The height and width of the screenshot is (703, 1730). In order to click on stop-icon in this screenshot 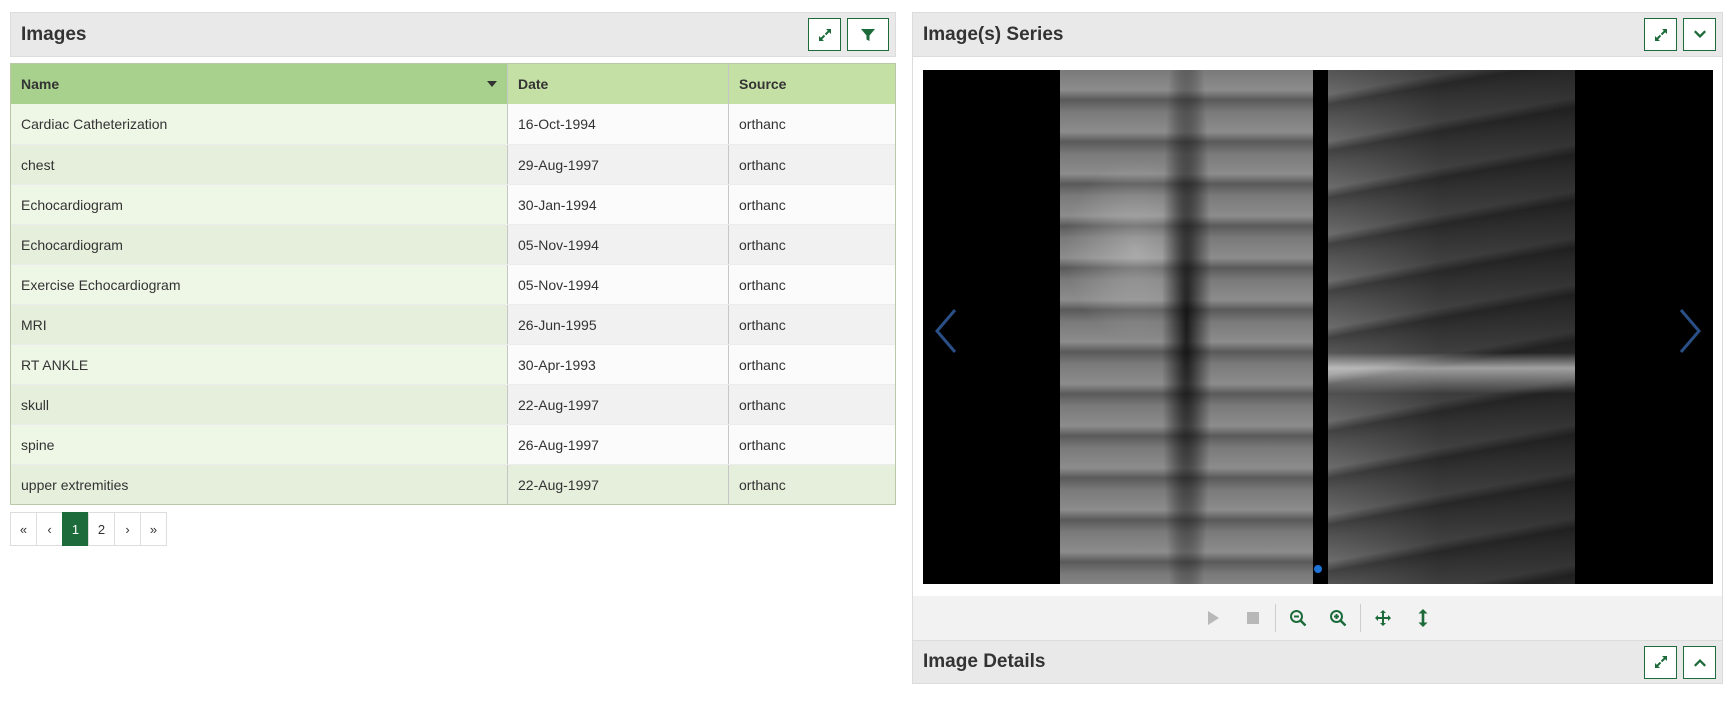, I will do `click(1252, 618)`.